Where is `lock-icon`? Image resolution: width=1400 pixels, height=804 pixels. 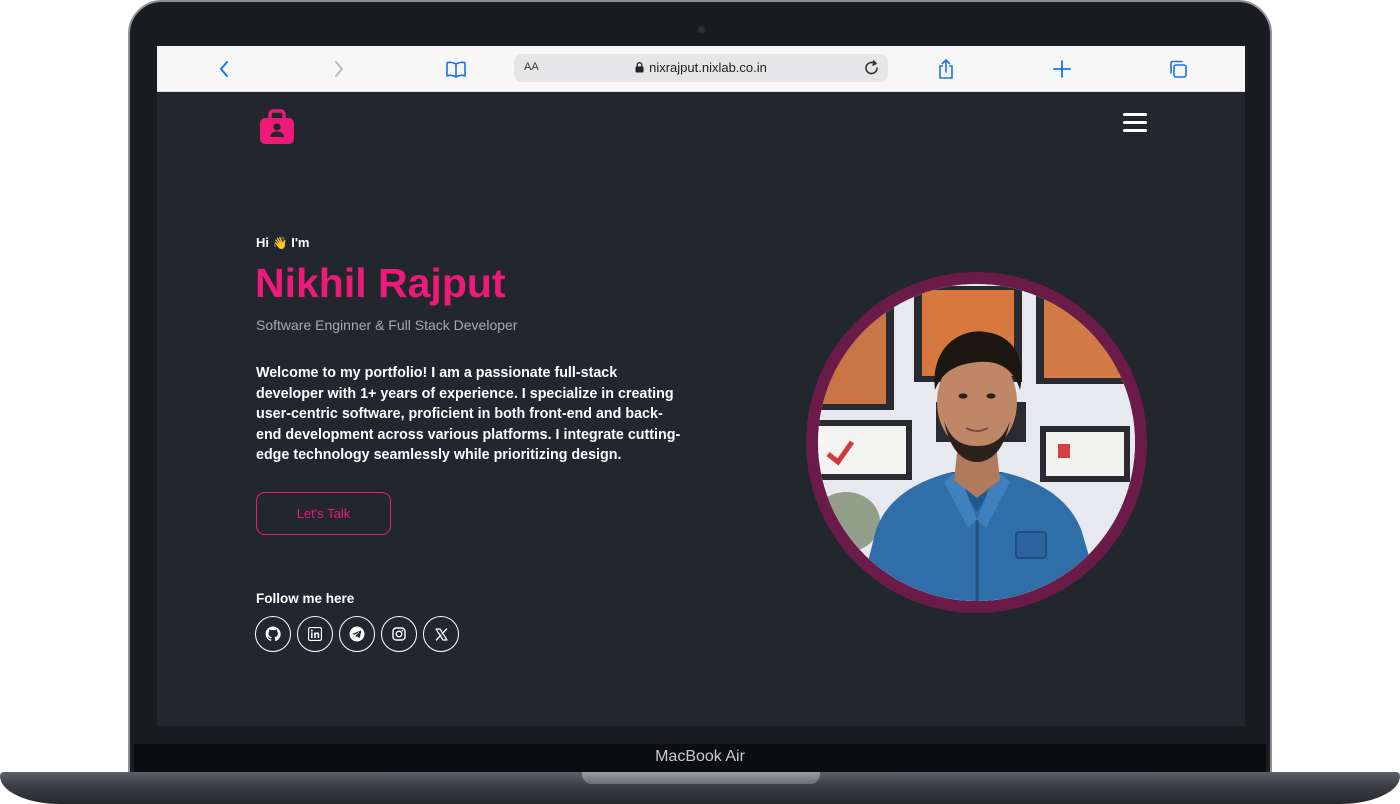
lock-icon is located at coordinates (639, 67).